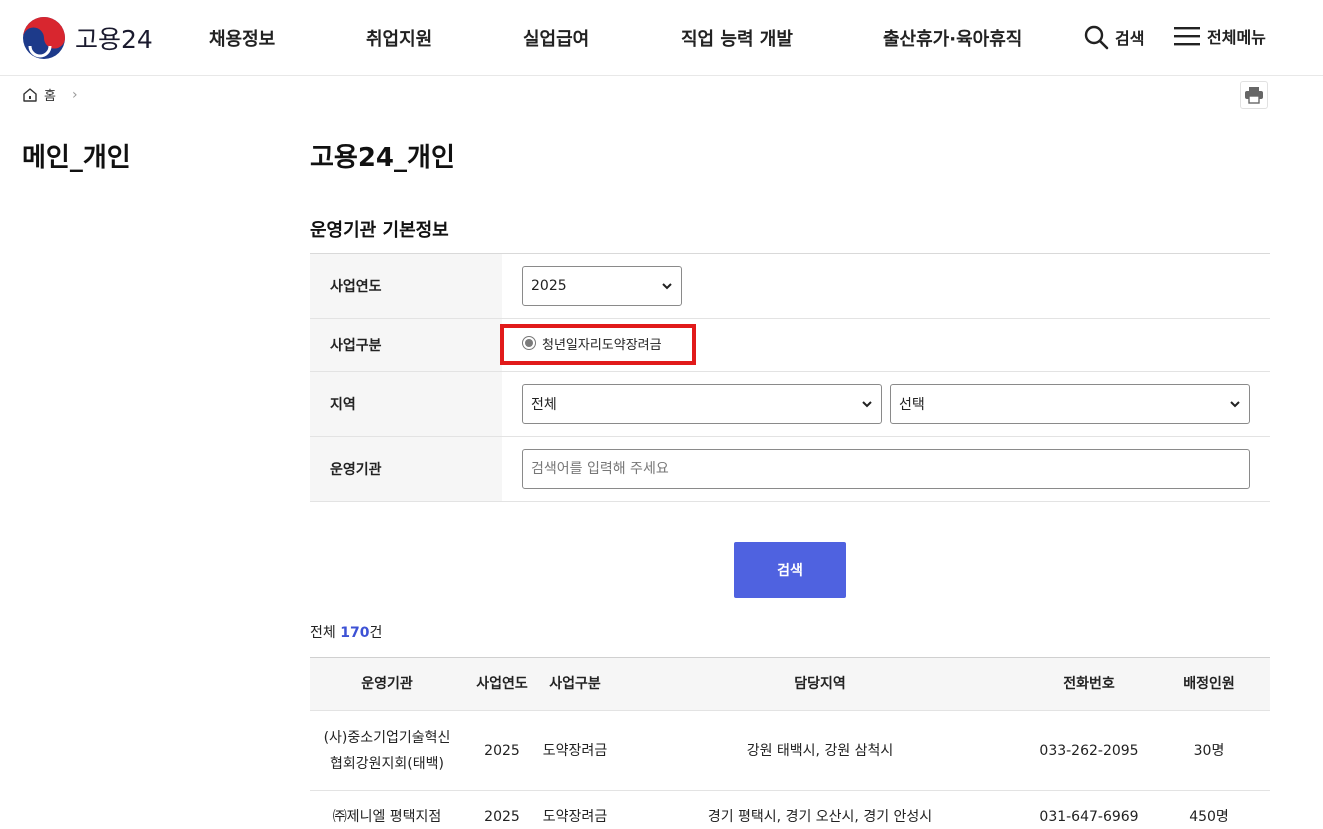  I want to click on column-header: 사업구분, so click(575, 684).